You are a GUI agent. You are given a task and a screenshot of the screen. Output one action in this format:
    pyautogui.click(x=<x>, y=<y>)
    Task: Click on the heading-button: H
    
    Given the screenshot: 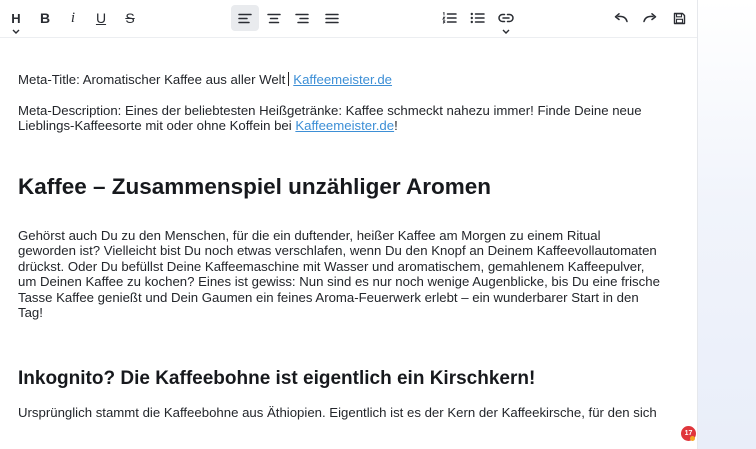 What is the action you would take?
    pyautogui.click(x=16, y=19)
    